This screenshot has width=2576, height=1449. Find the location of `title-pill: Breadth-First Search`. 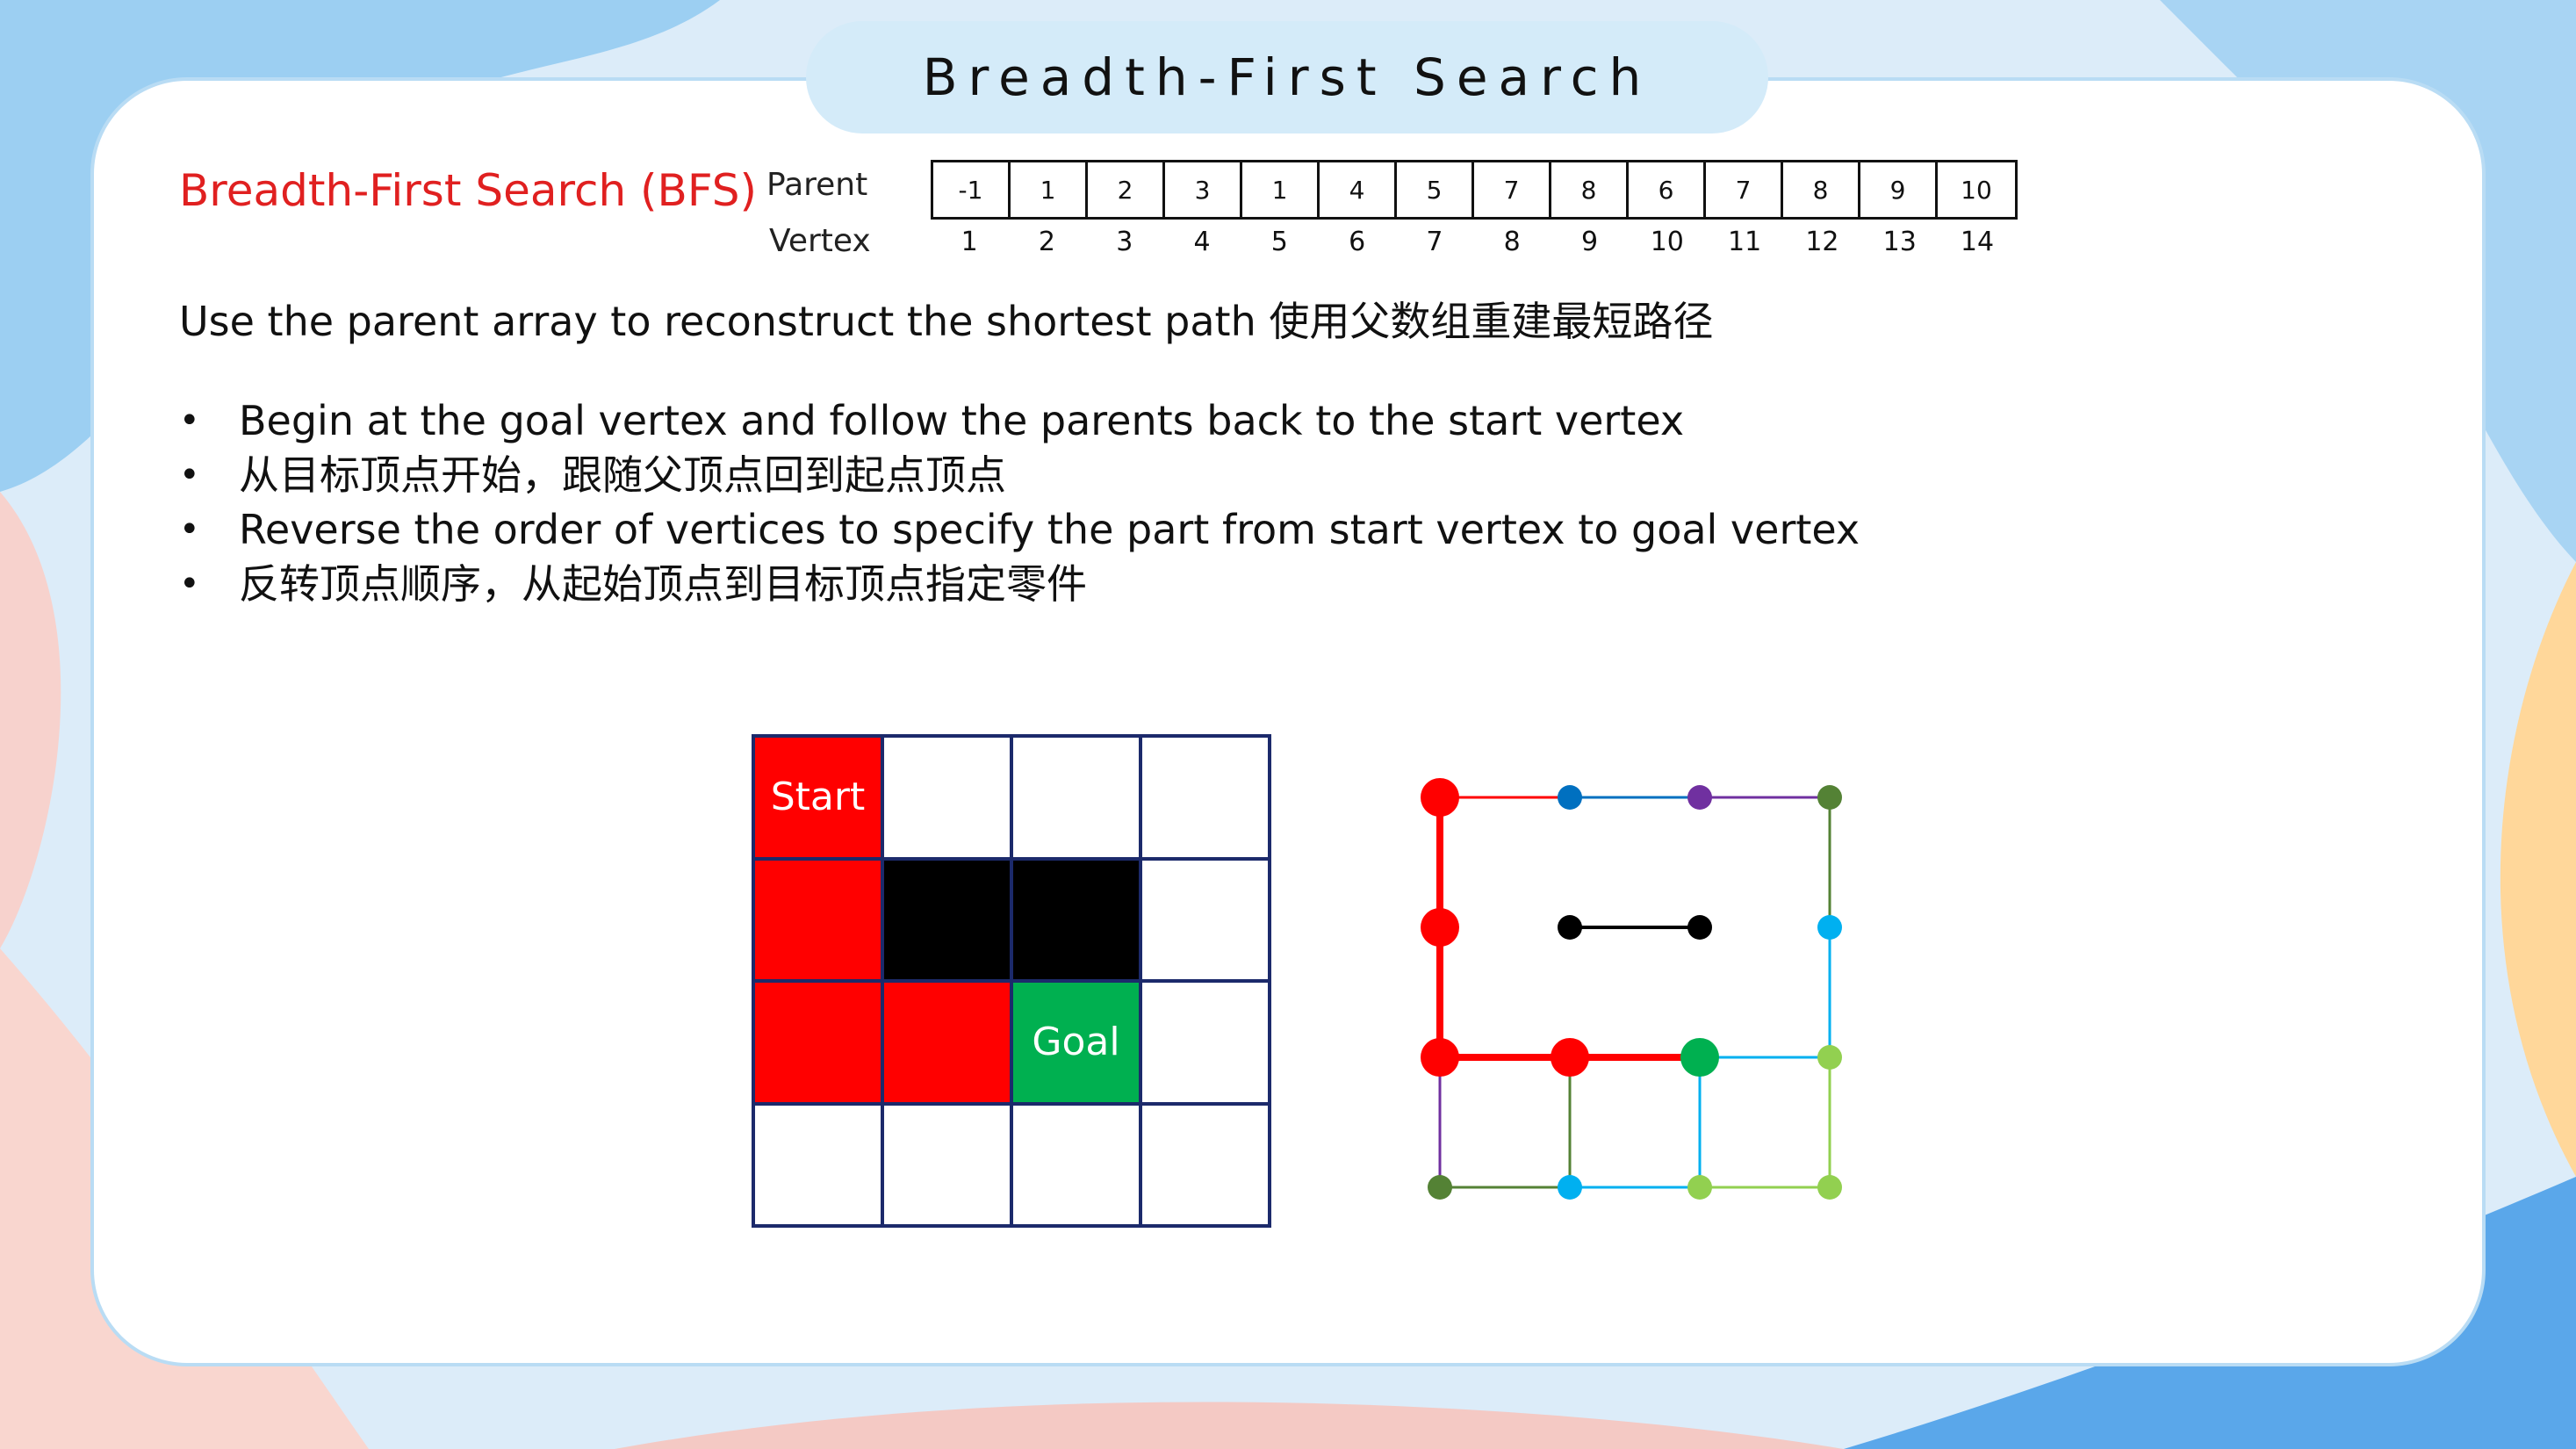

title-pill: Breadth-First Search is located at coordinates (1287, 77).